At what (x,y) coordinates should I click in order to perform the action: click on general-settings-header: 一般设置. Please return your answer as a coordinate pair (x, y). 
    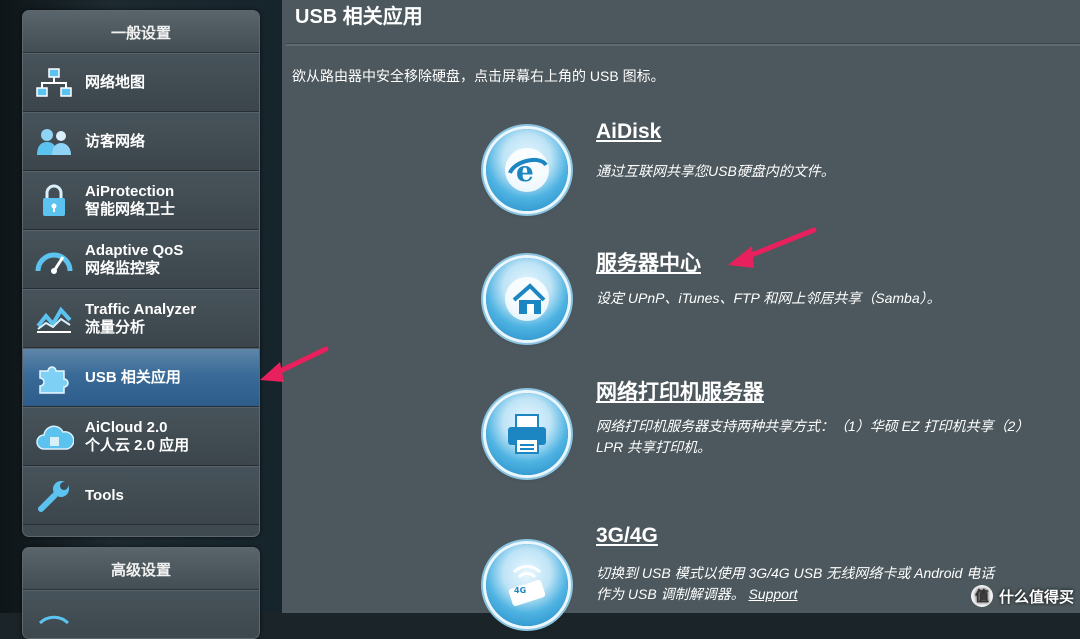
    Looking at the image, I should click on (141, 32).